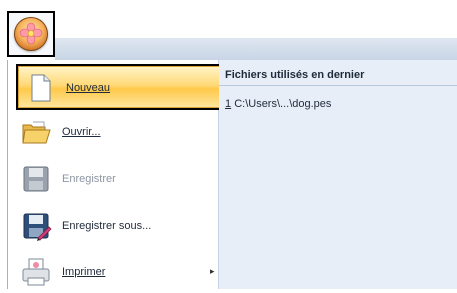  I want to click on application-button, so click(31, 34).